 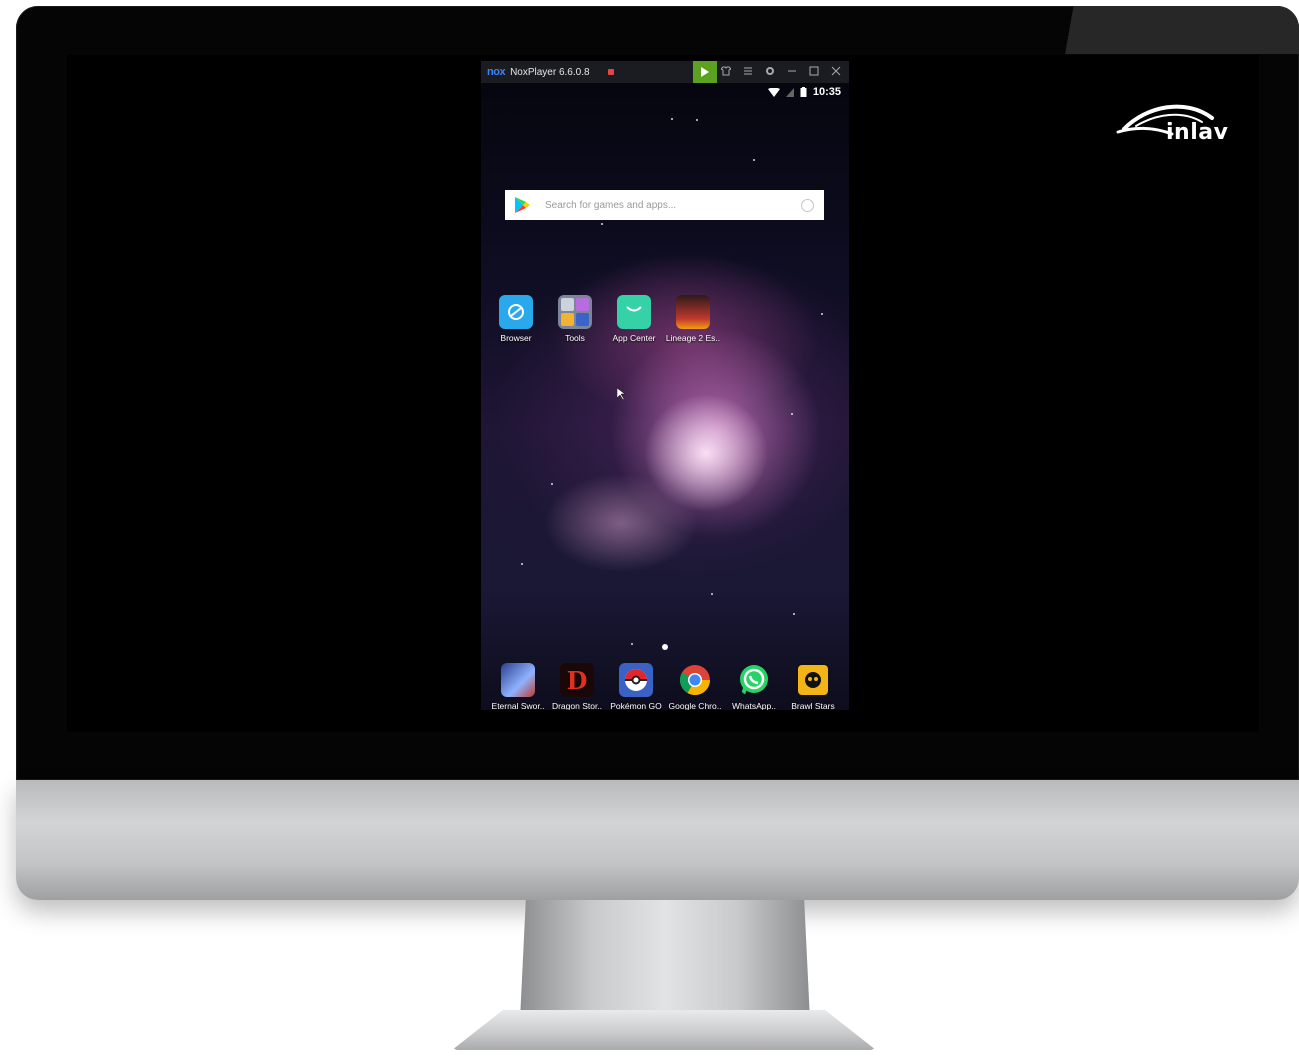 I want to click on status-bar: 10:35, so click(x=804, y=92).